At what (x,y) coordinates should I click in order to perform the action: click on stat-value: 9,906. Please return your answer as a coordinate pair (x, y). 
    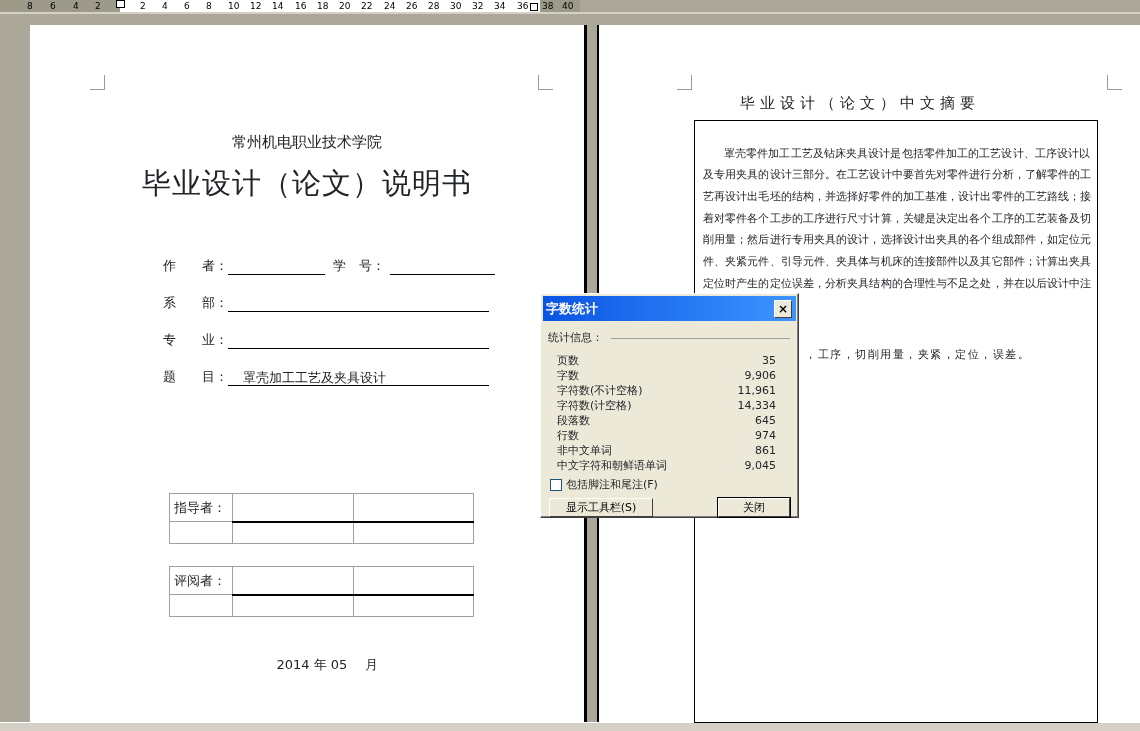
    Looking at the image, I should click on (760, 375).